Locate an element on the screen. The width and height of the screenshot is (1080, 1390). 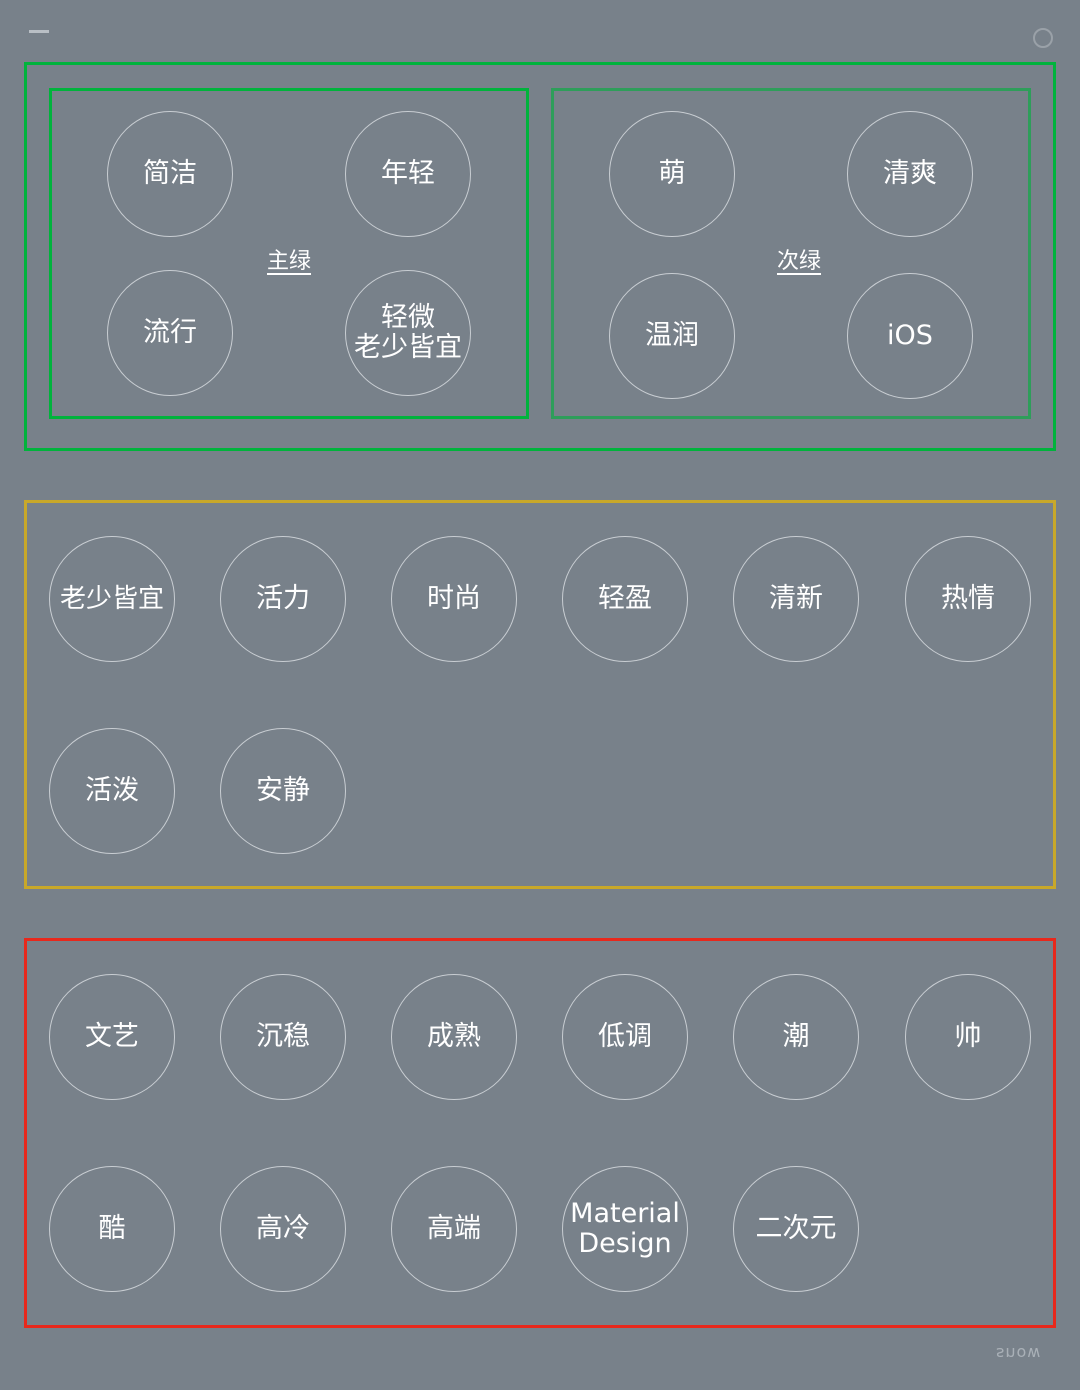
tag-circle: 活泼 is located at coordinates (112, 791).